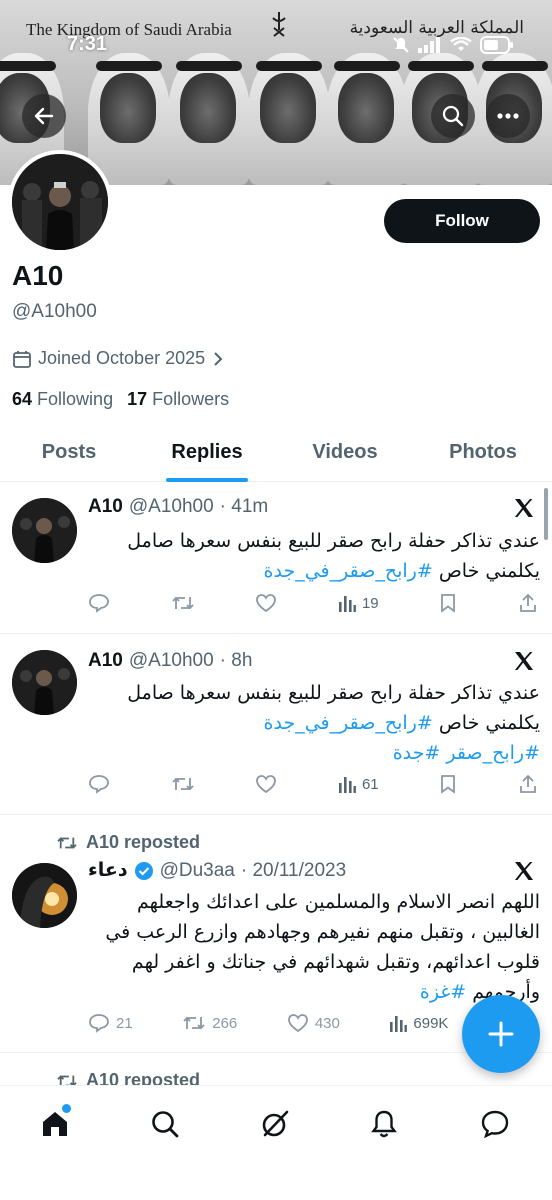 This screenshot has width=552, height=1200. I want to click on more-icon, so click(508, 116).